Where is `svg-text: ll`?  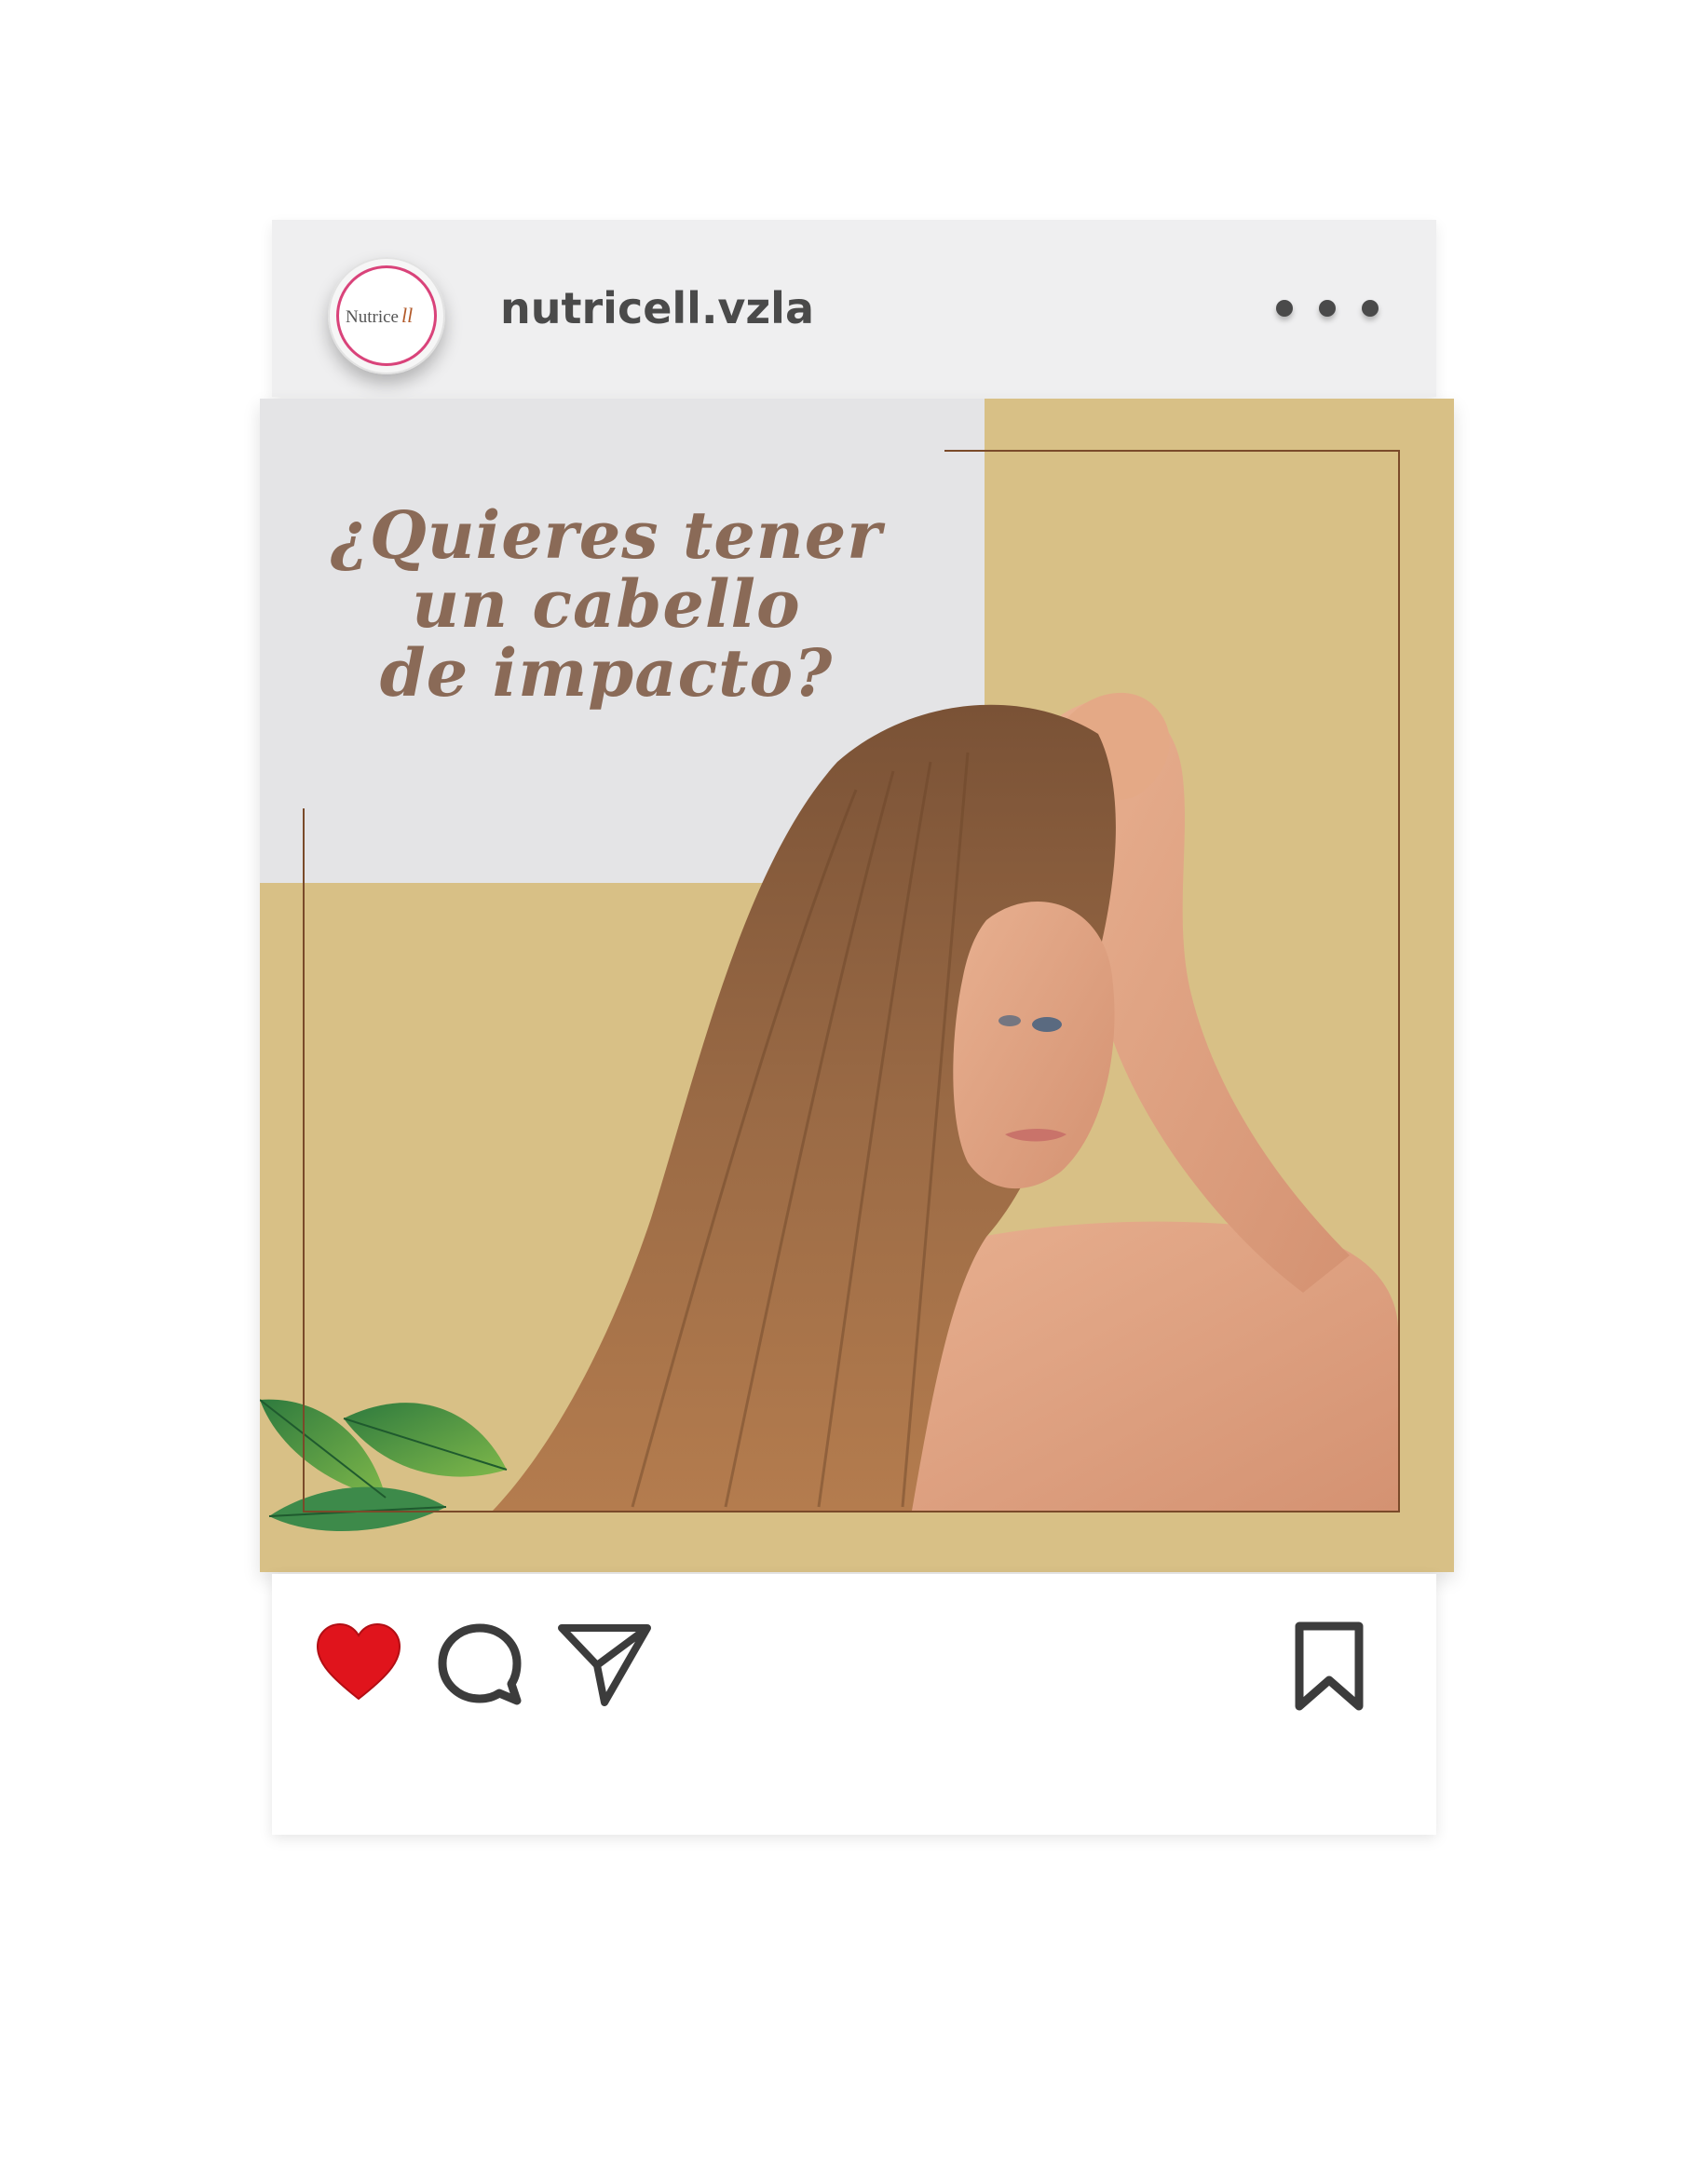 svg-text: ll is located at coordinates (407, 315).